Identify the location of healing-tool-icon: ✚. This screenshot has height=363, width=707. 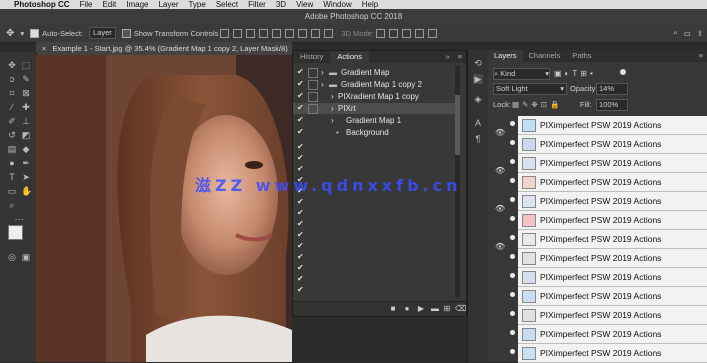
(26, 107).